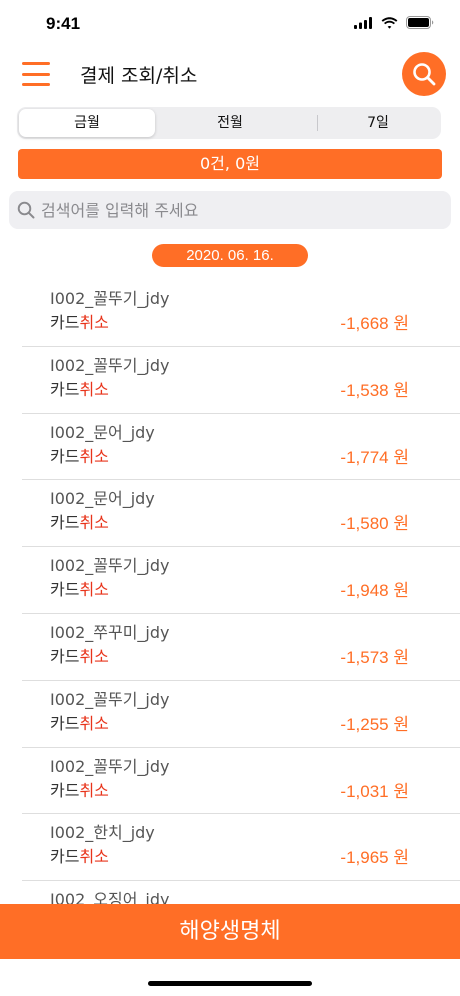  Describe the element at coordinates (230, 892) in the screenshot. I see `transaction-row: I002_오징어_jdy 카드취소` at that location.